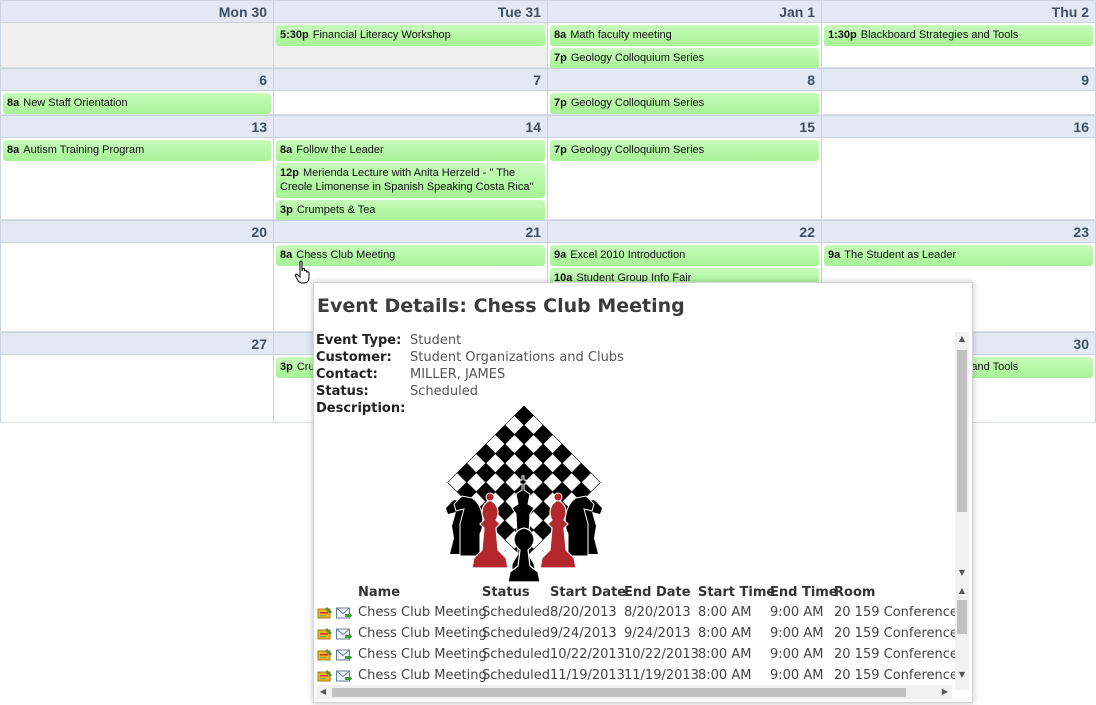 Image resolution: width=1096 pixels, height=705 pixels. What do you see at coordinates (323, 692) in the screenshot?
I see `scroll-left-icon: ◀` at bounding box center [323, 692].